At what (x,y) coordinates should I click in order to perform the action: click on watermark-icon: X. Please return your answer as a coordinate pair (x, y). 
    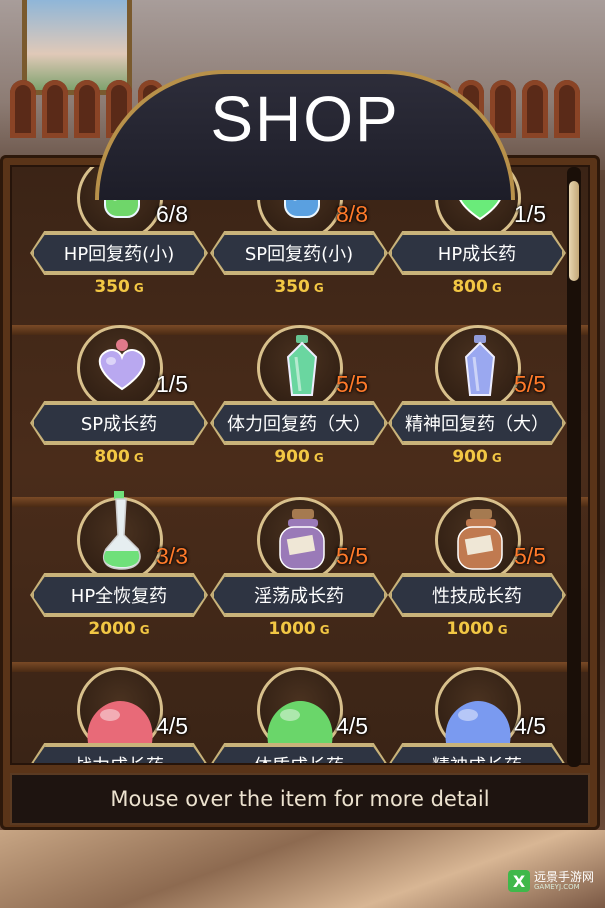
    Looking at the image, I should click on (519, 881).